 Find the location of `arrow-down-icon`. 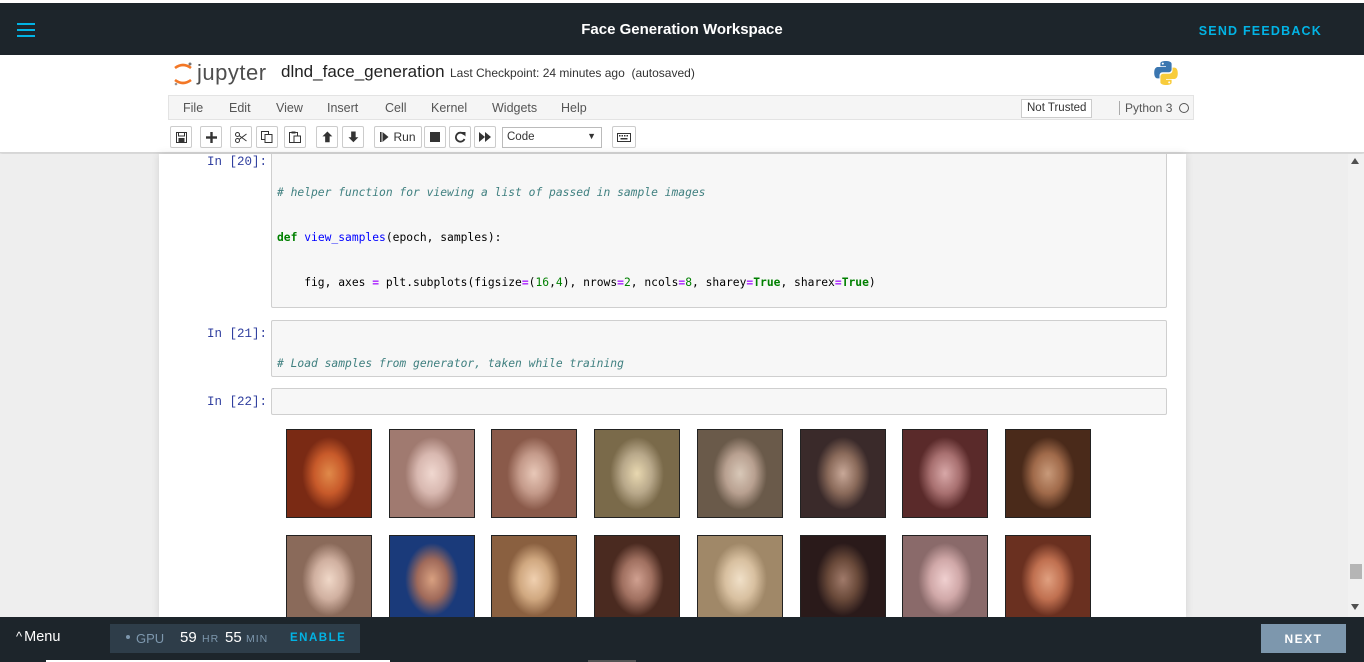

arrow-down-icon is located at coordinates (353, 137).